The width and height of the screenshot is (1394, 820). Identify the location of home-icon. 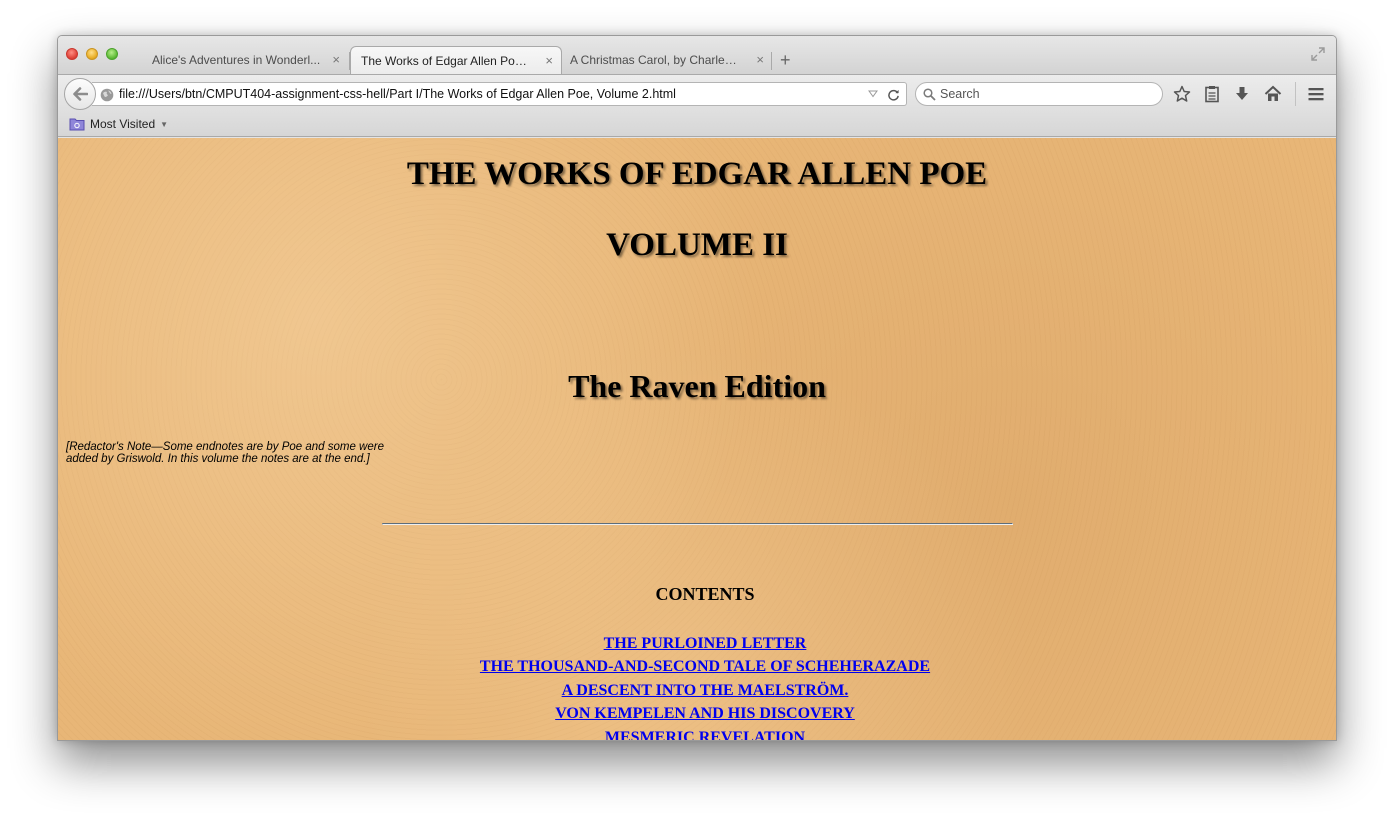
(1273, 94).